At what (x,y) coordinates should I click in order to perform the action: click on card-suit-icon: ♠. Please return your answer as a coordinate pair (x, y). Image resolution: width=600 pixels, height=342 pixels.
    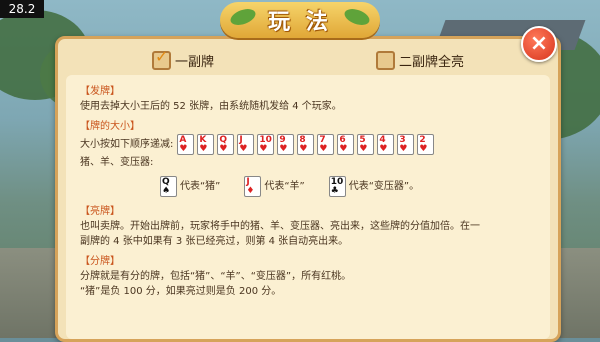
    Looking at the image, I should click on (166, 191).